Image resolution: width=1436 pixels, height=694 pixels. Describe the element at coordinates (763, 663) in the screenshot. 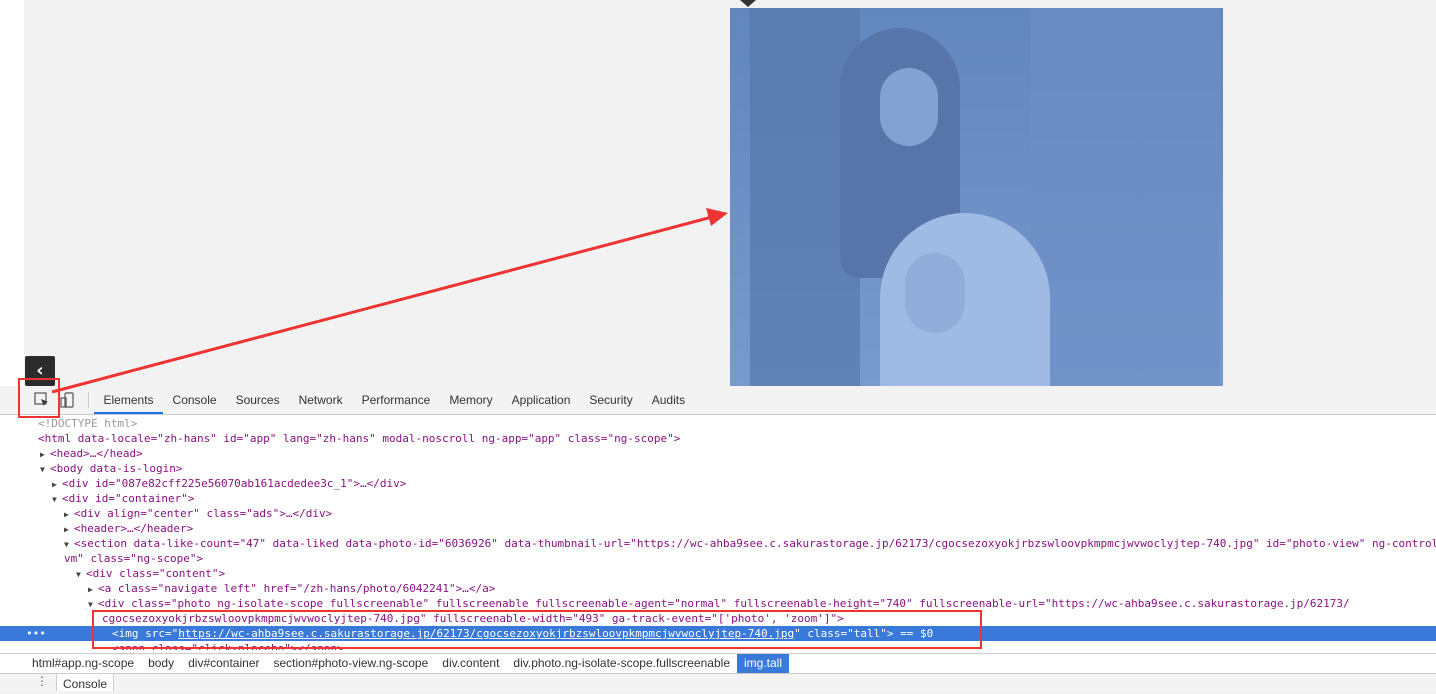

I see `breadcrumb-item-active: img.tall` at that location.